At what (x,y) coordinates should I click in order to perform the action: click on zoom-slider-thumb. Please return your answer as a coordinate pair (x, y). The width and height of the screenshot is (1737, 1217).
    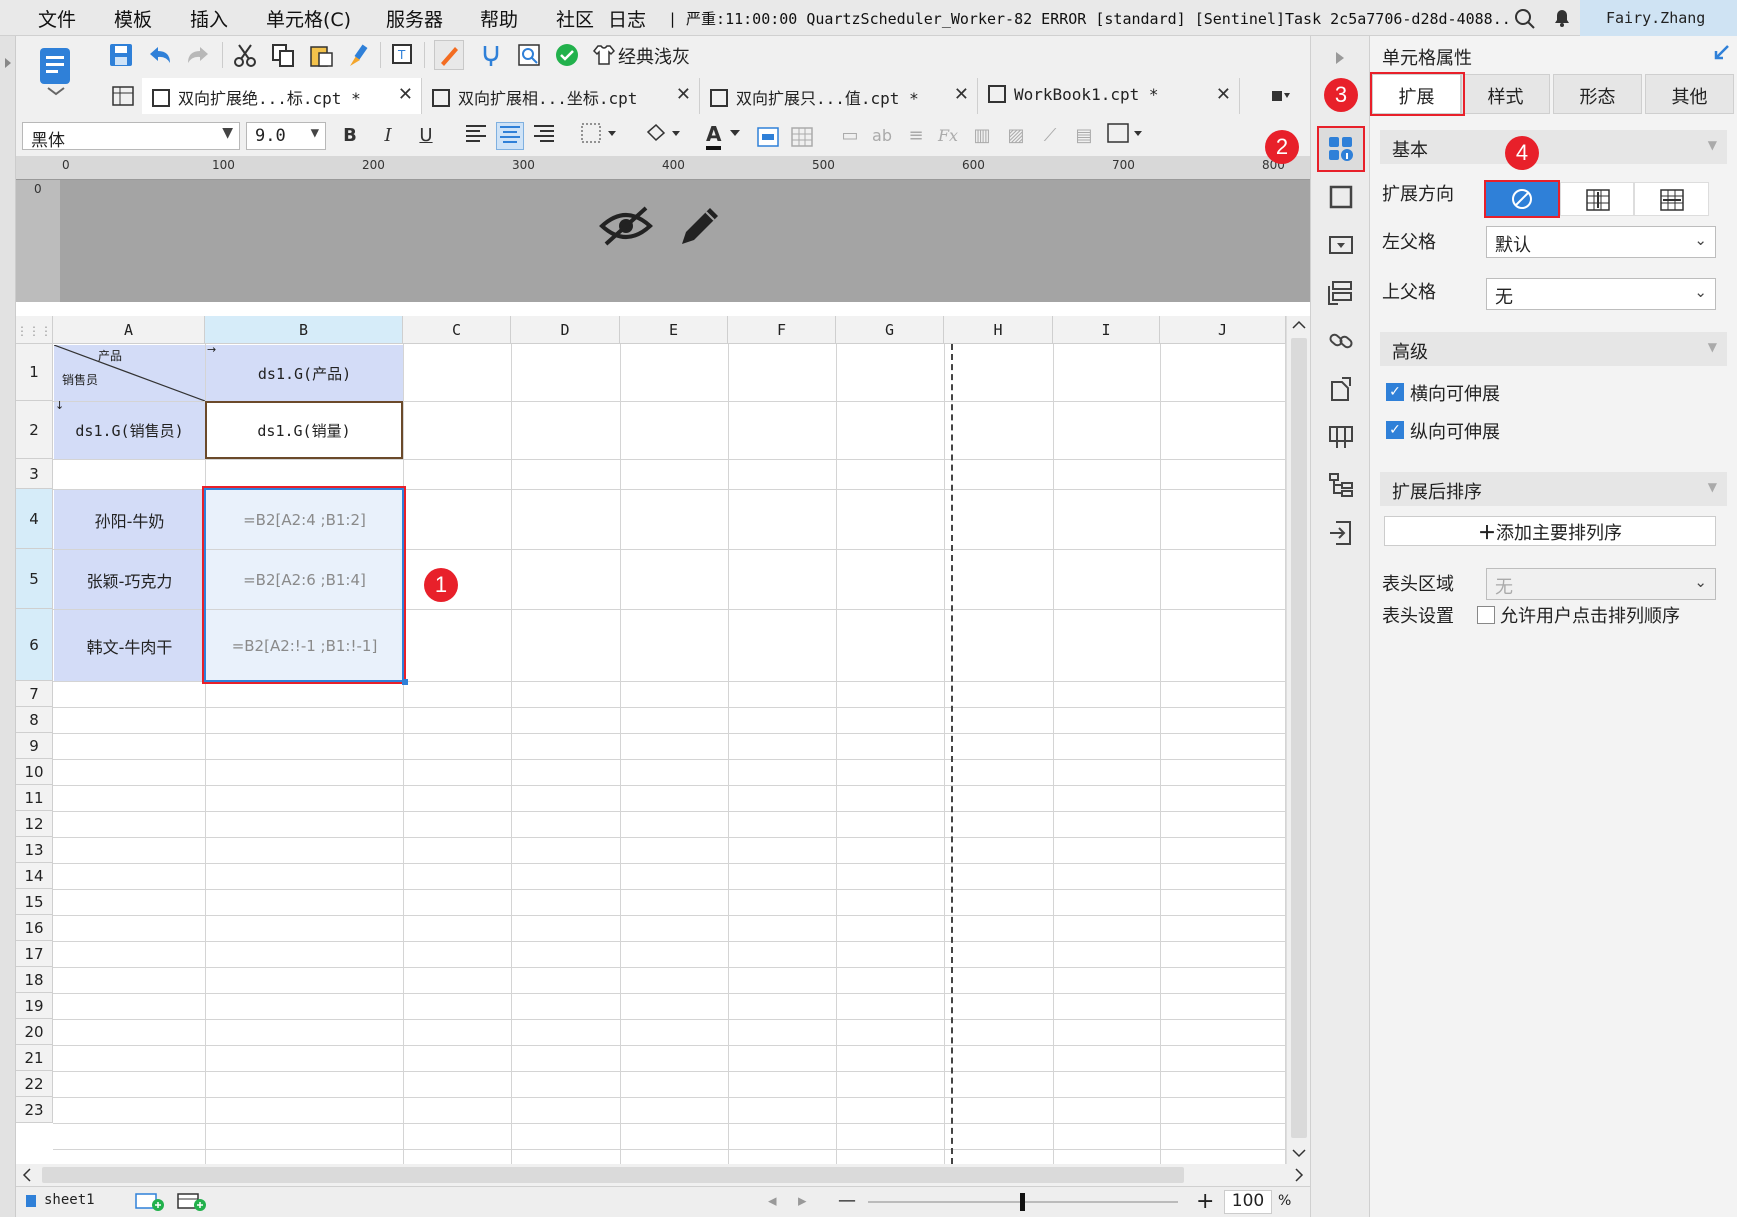
    Looking at the image, I should click on (1022, 1202).